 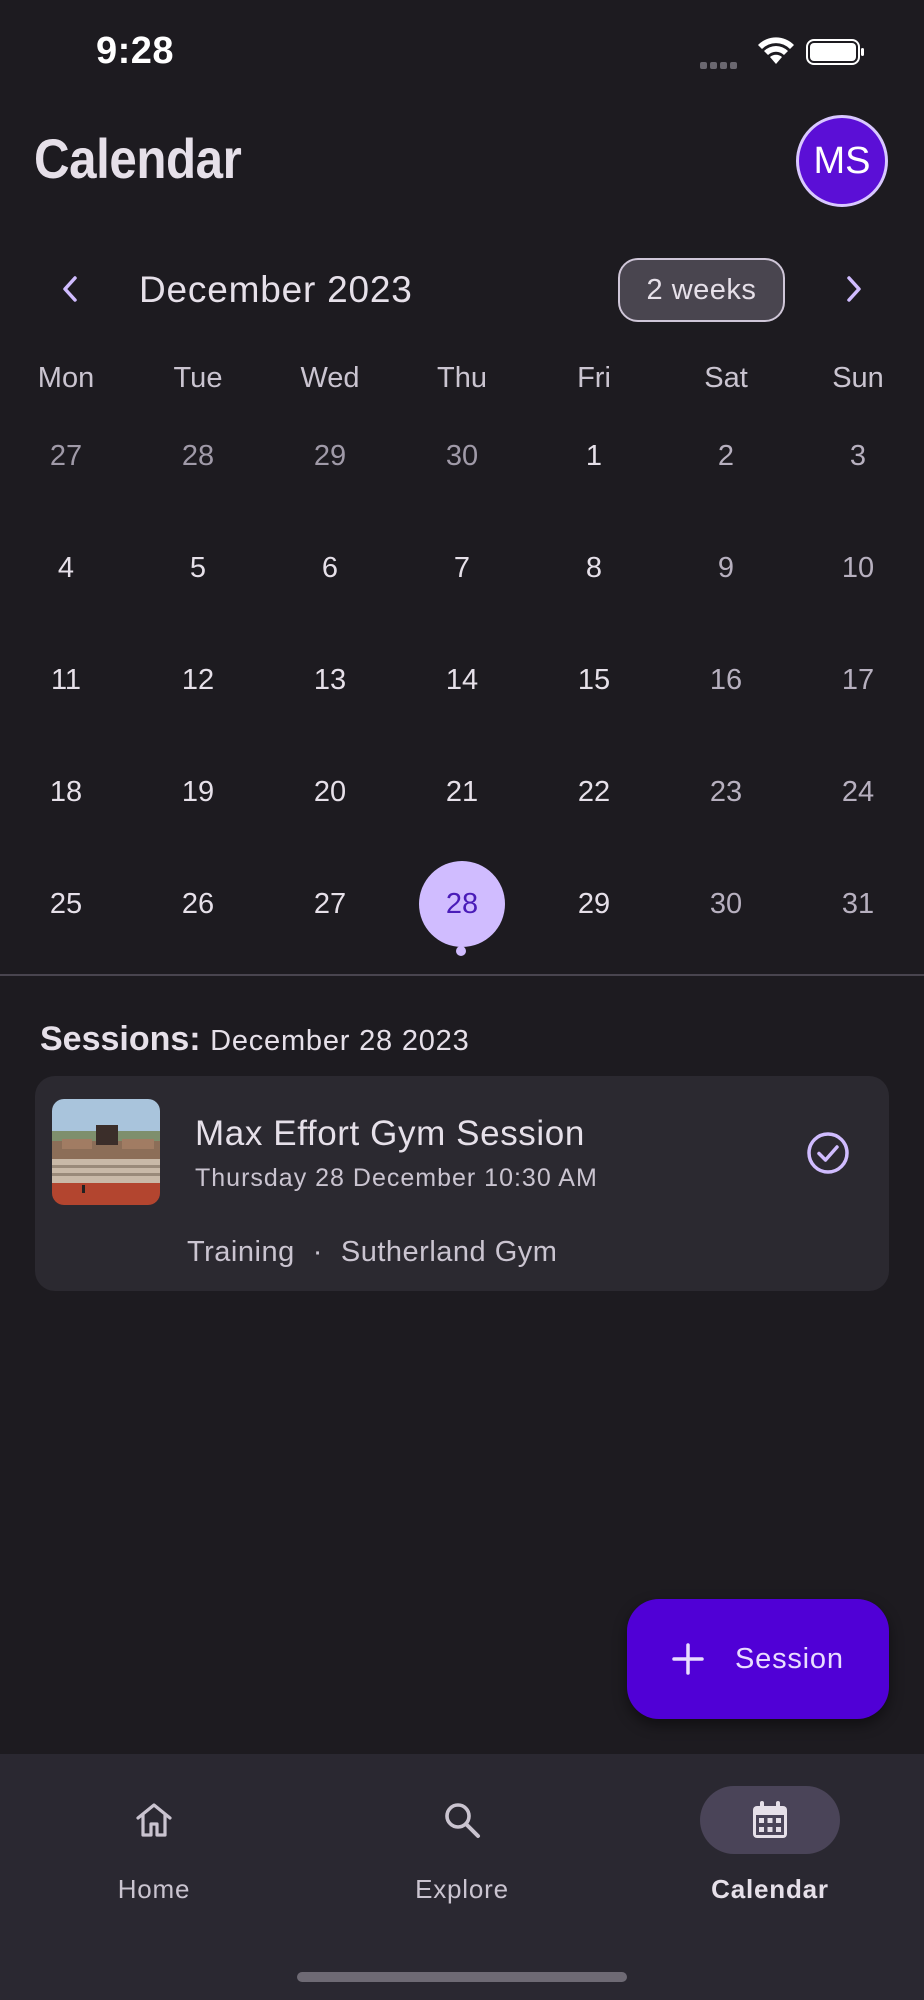 I want to click on previous-month-button, so click(x=70, y=289).